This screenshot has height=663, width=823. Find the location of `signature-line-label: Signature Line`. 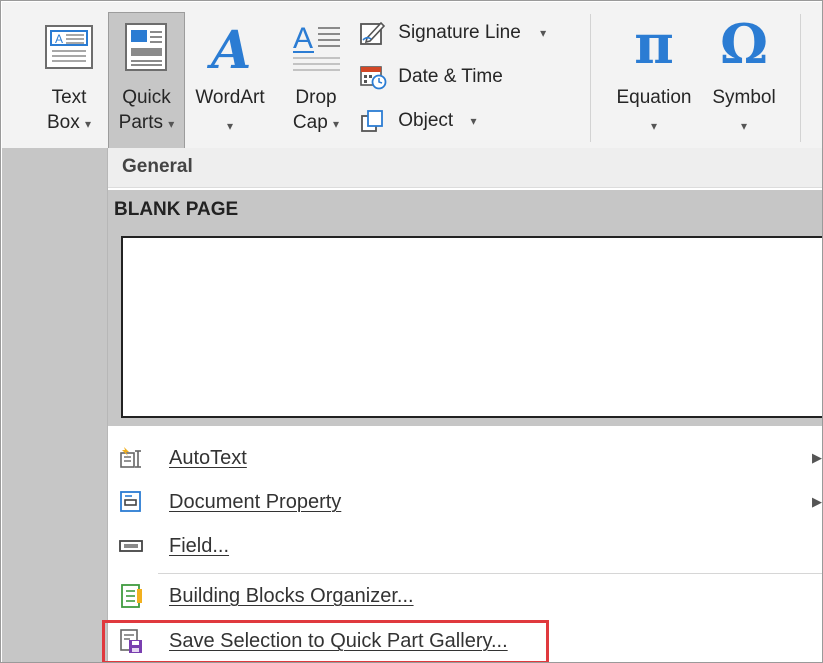

signature-line-label: Signature Line is located at coordinates (459, 32).